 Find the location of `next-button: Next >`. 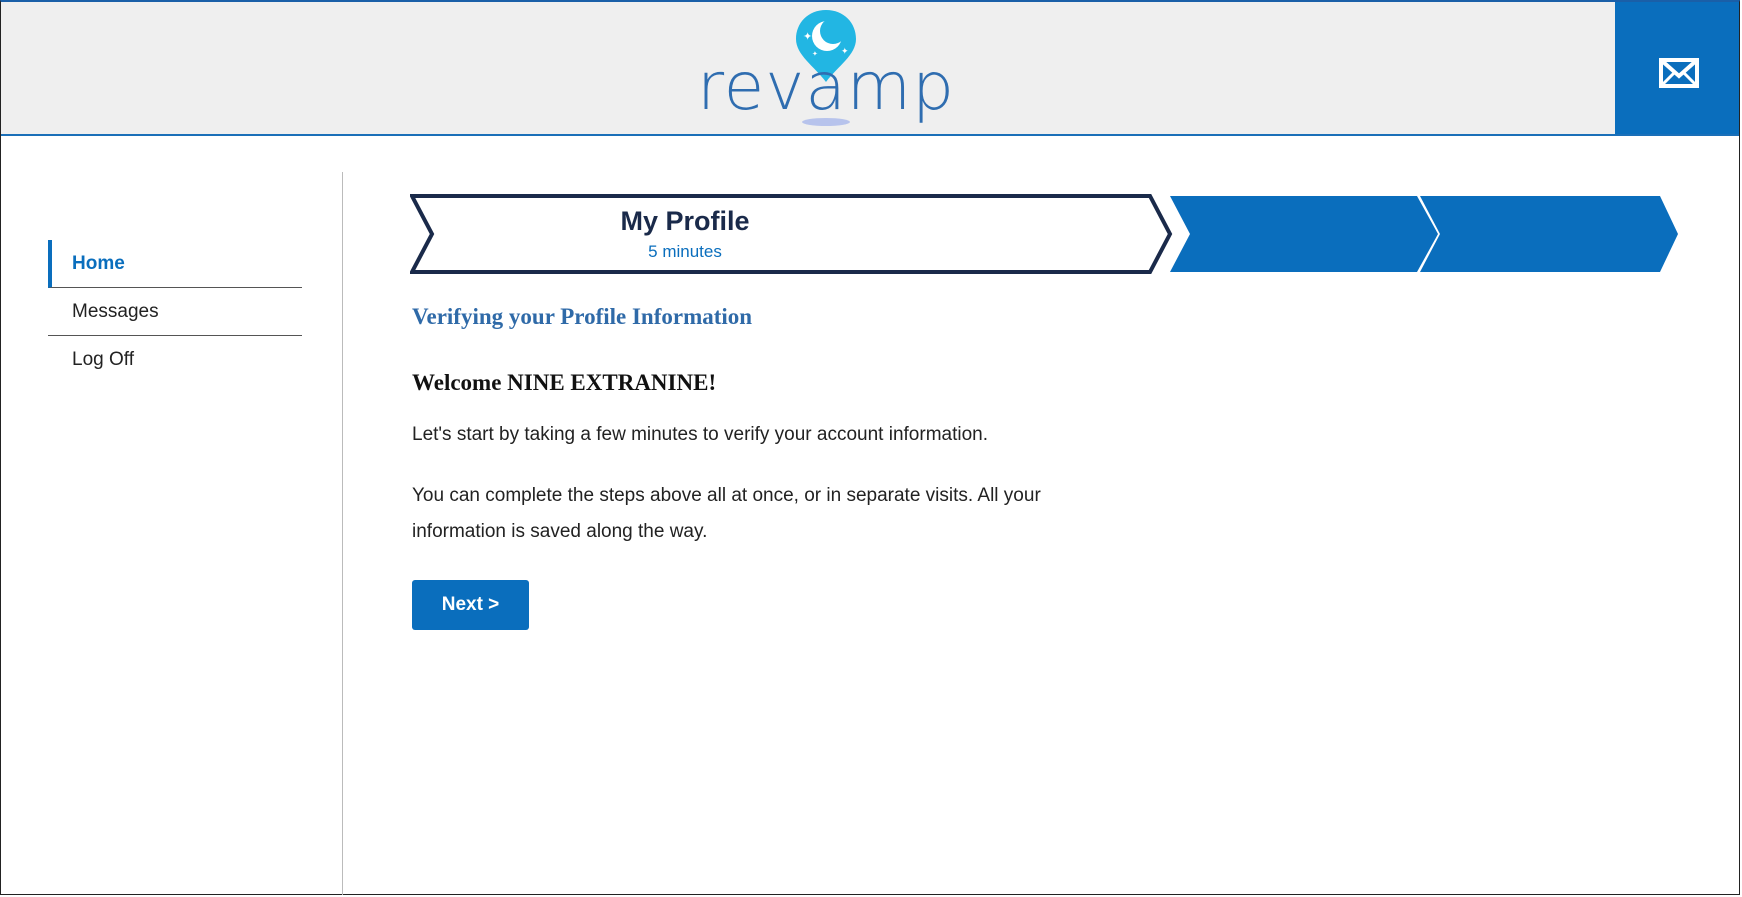

next-button: Next > is located at coordinates (470, 605).